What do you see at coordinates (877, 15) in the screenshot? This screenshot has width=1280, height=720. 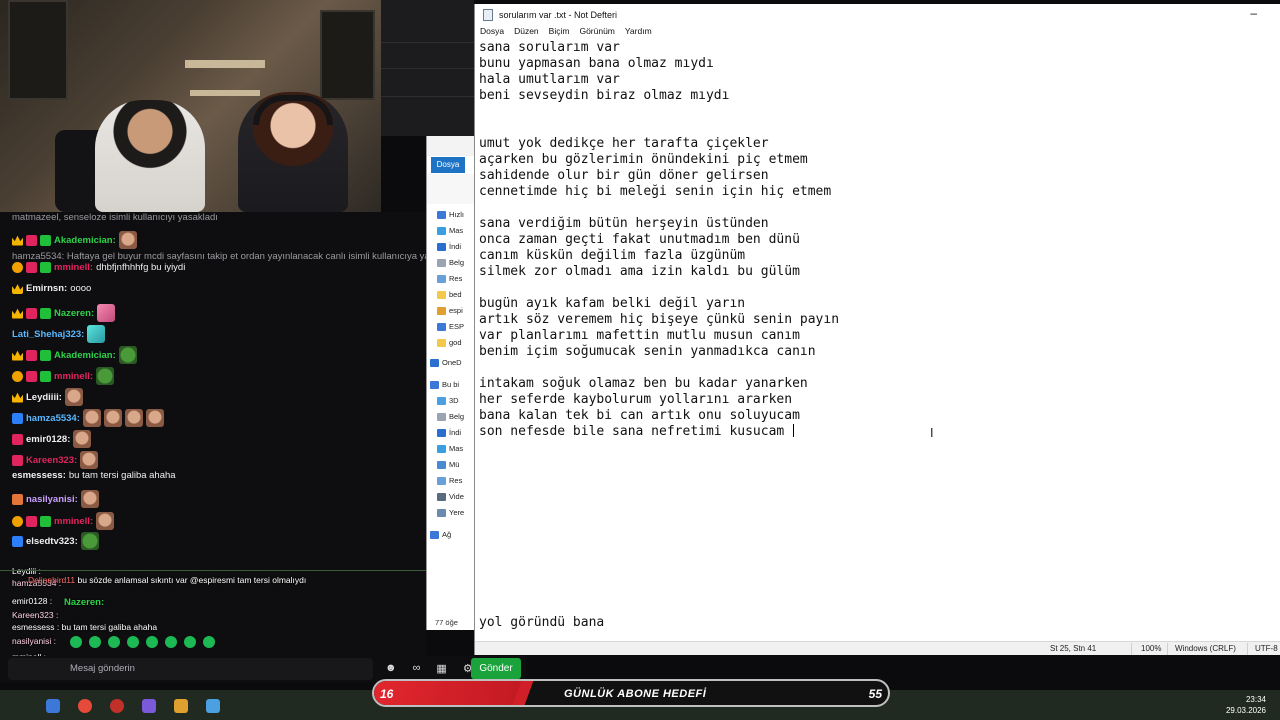 I see `notepad-title-bar: sorularım var .txt - Not Defteri –` at bounding box center [877, 15].